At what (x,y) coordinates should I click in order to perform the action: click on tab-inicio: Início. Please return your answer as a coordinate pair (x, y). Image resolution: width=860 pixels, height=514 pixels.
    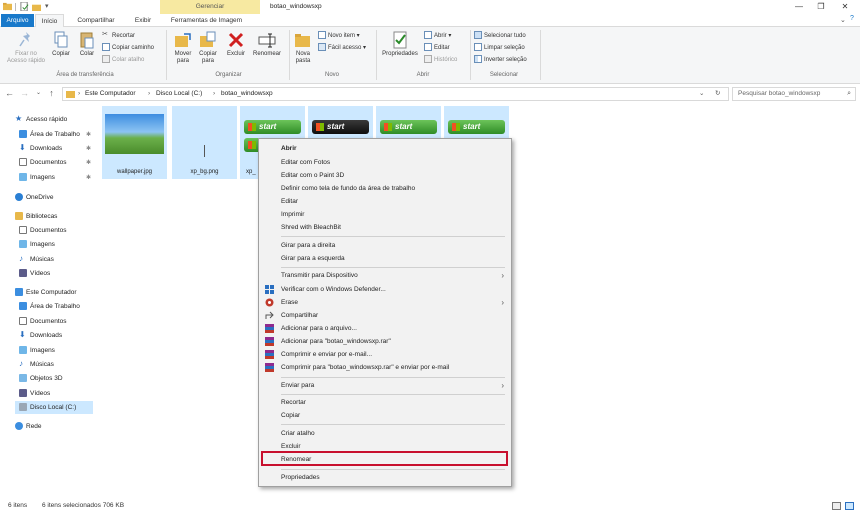
    Looking at the image, I should click on (49, 21).